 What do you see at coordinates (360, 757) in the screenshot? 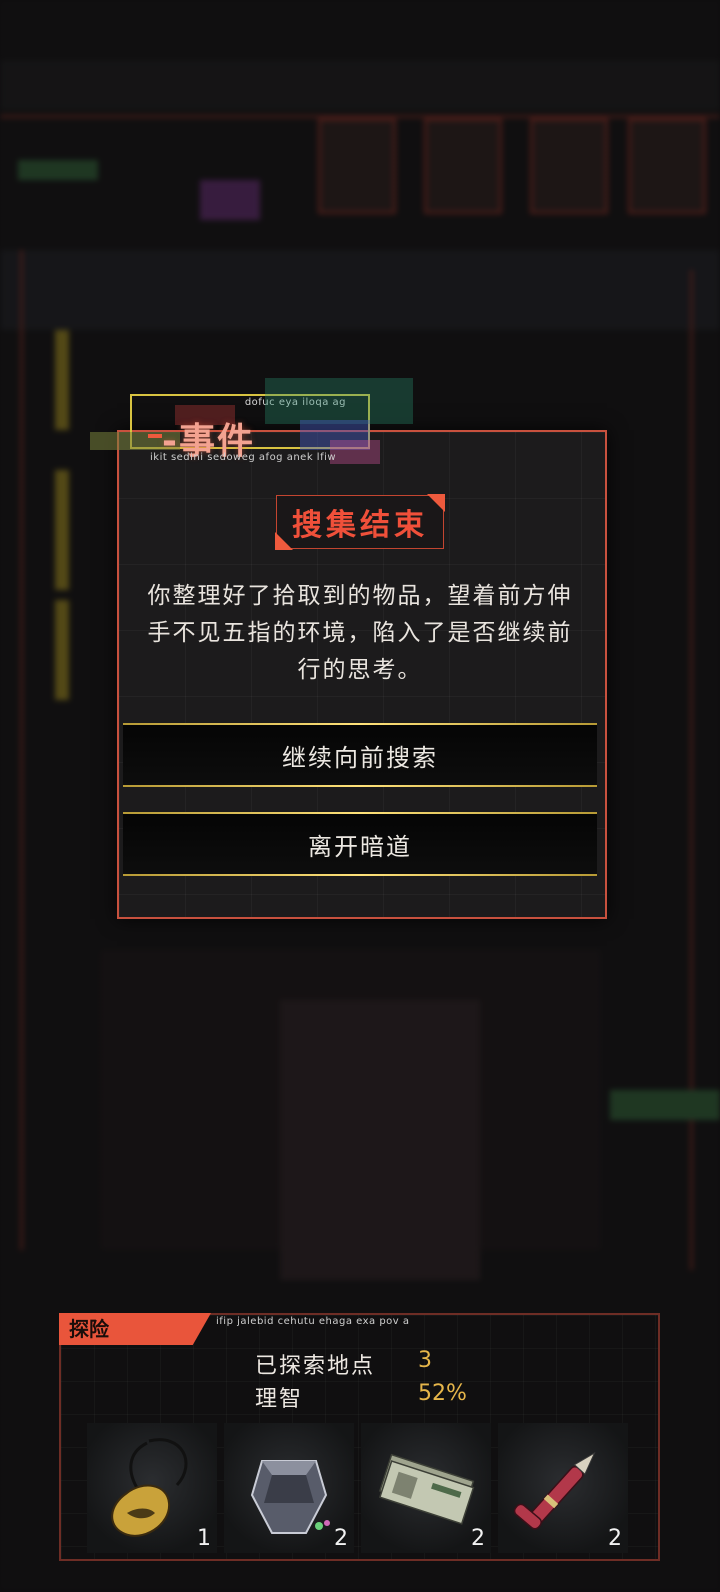
I see `continue-search-label: 继续向前搜索` at bounding box center [360, 757].